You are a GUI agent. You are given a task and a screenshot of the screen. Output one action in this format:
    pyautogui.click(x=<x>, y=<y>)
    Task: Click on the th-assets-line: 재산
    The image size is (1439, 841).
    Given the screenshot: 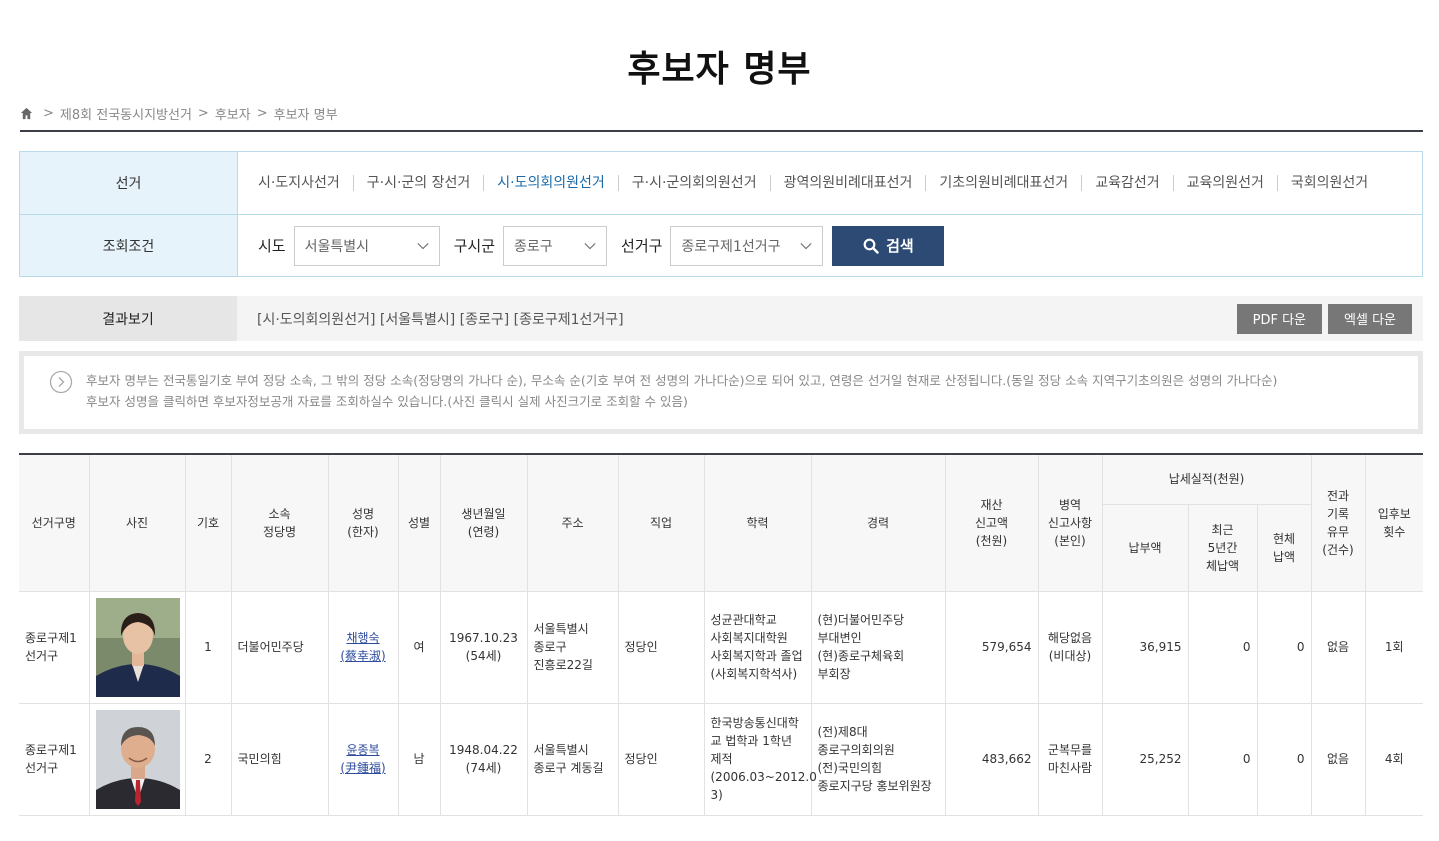 What is the action you would take?
    pyautogui.click(x=991, y=504)
    